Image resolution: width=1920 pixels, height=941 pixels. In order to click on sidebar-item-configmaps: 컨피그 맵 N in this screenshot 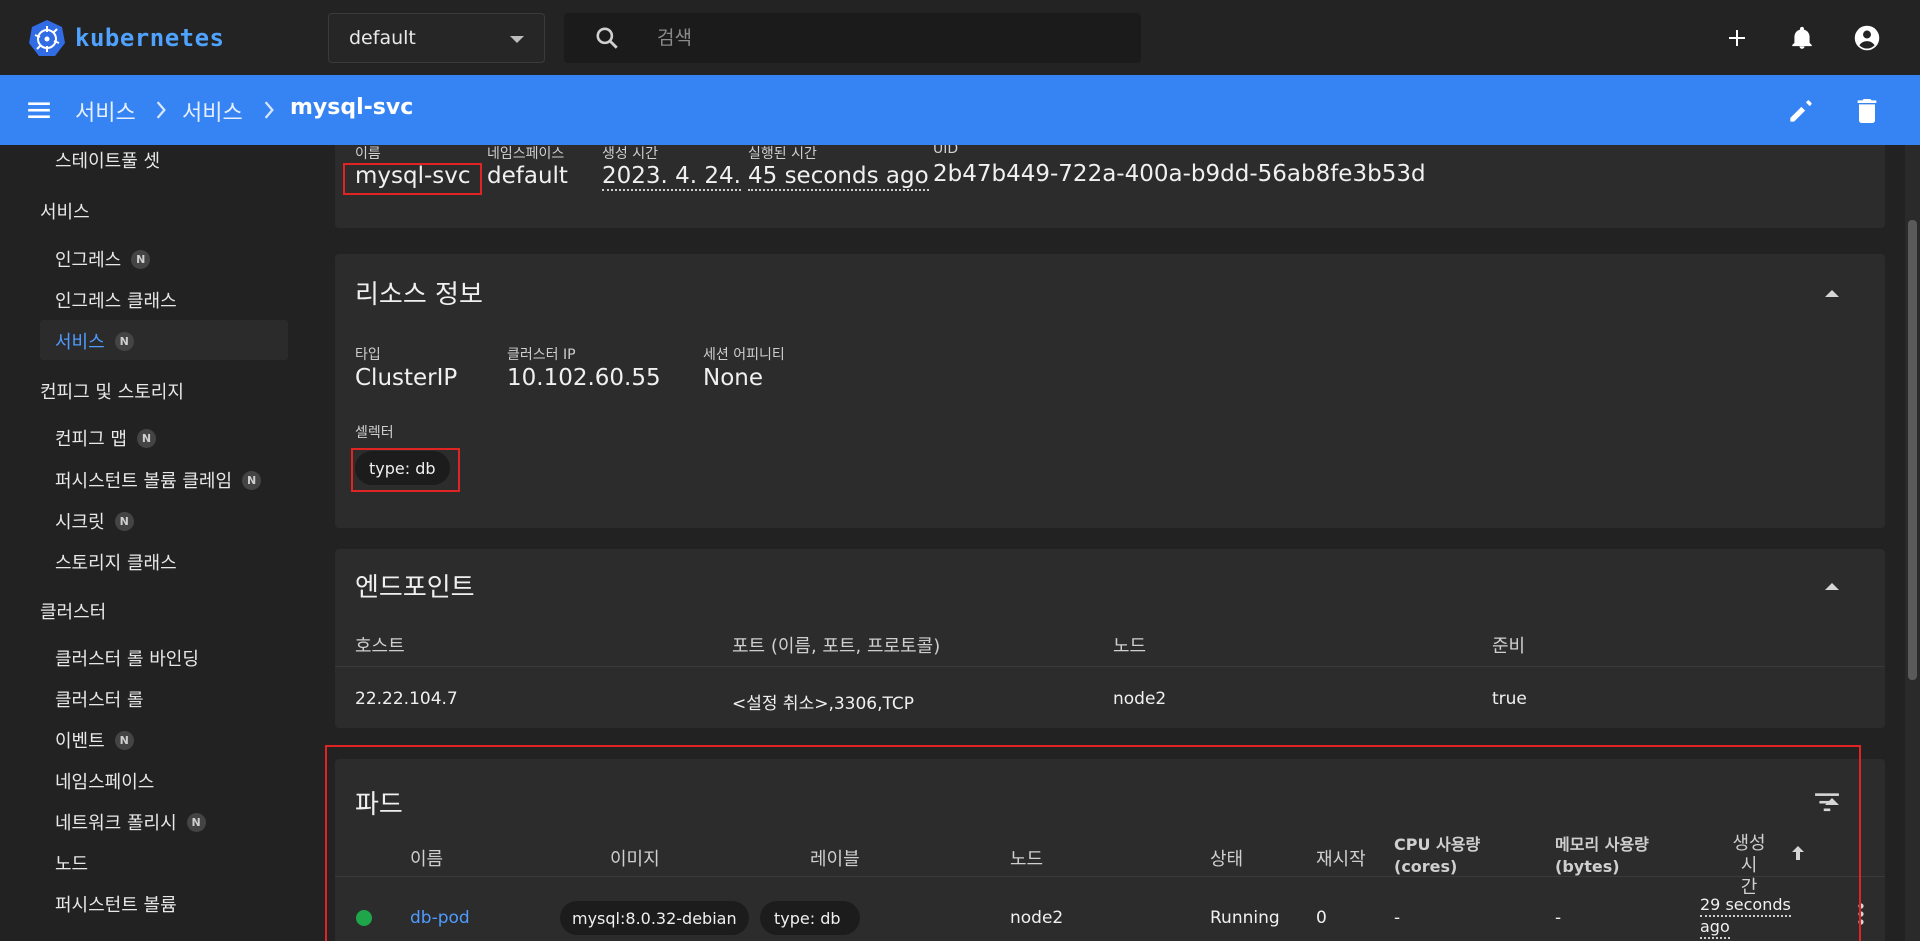, I will do `click(105, 438)`.